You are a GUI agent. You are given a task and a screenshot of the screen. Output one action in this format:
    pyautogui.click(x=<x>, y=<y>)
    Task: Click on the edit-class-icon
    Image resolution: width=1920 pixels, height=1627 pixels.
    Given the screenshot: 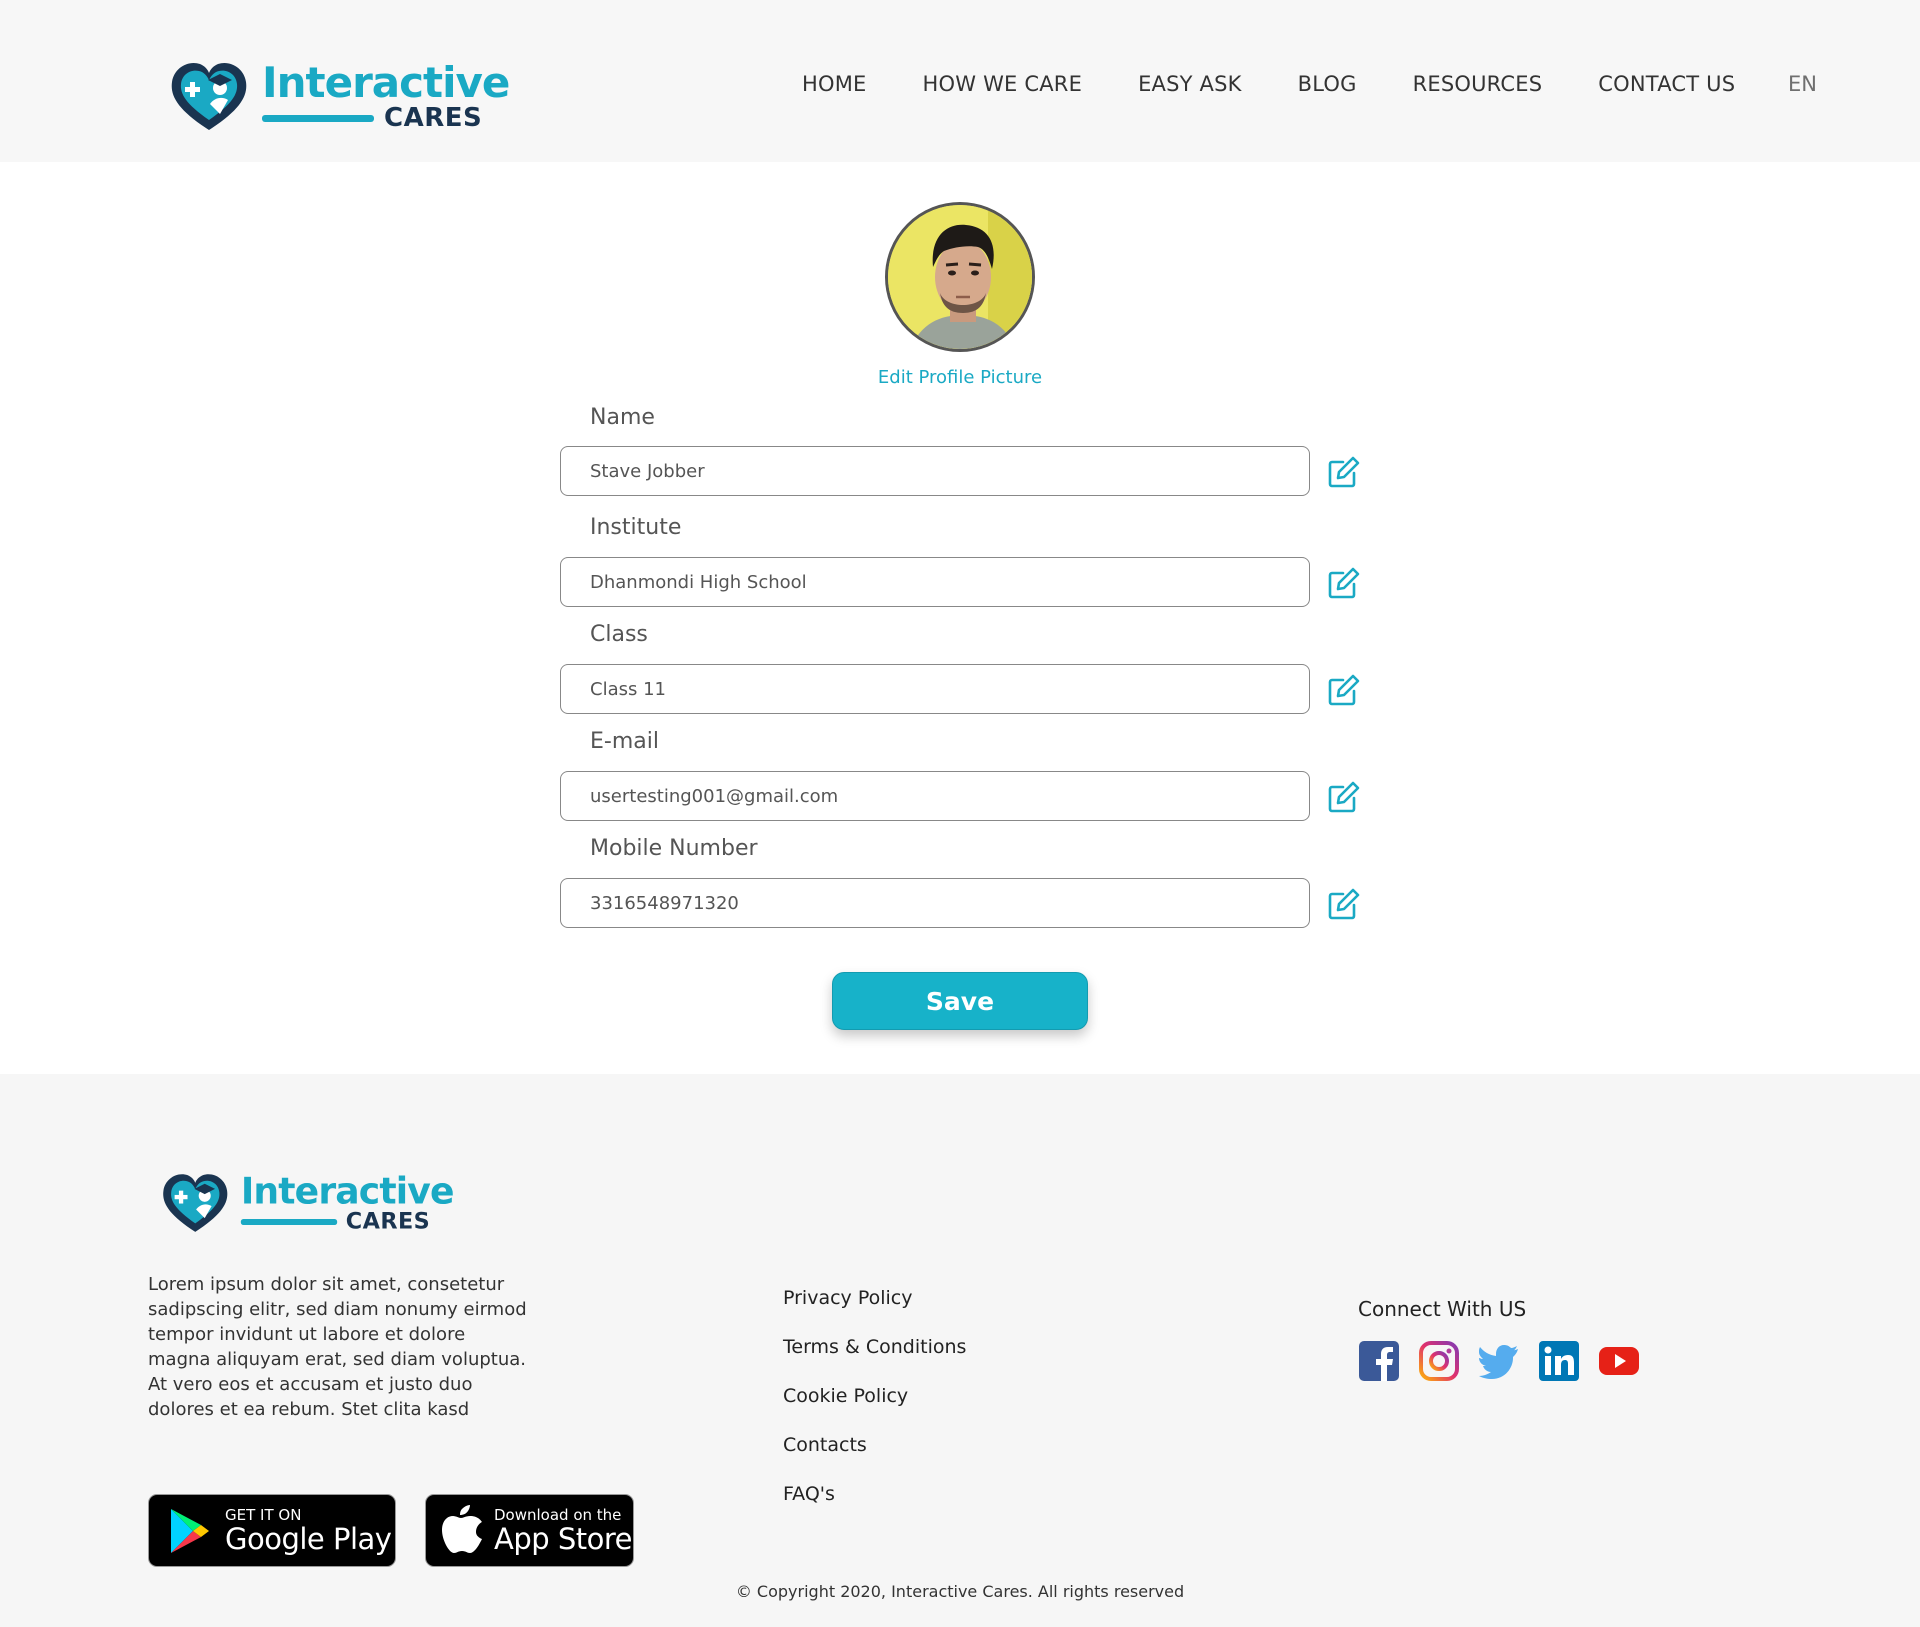 What is the action you would take?
    pyautogui.click(x=1344, y=690)
    